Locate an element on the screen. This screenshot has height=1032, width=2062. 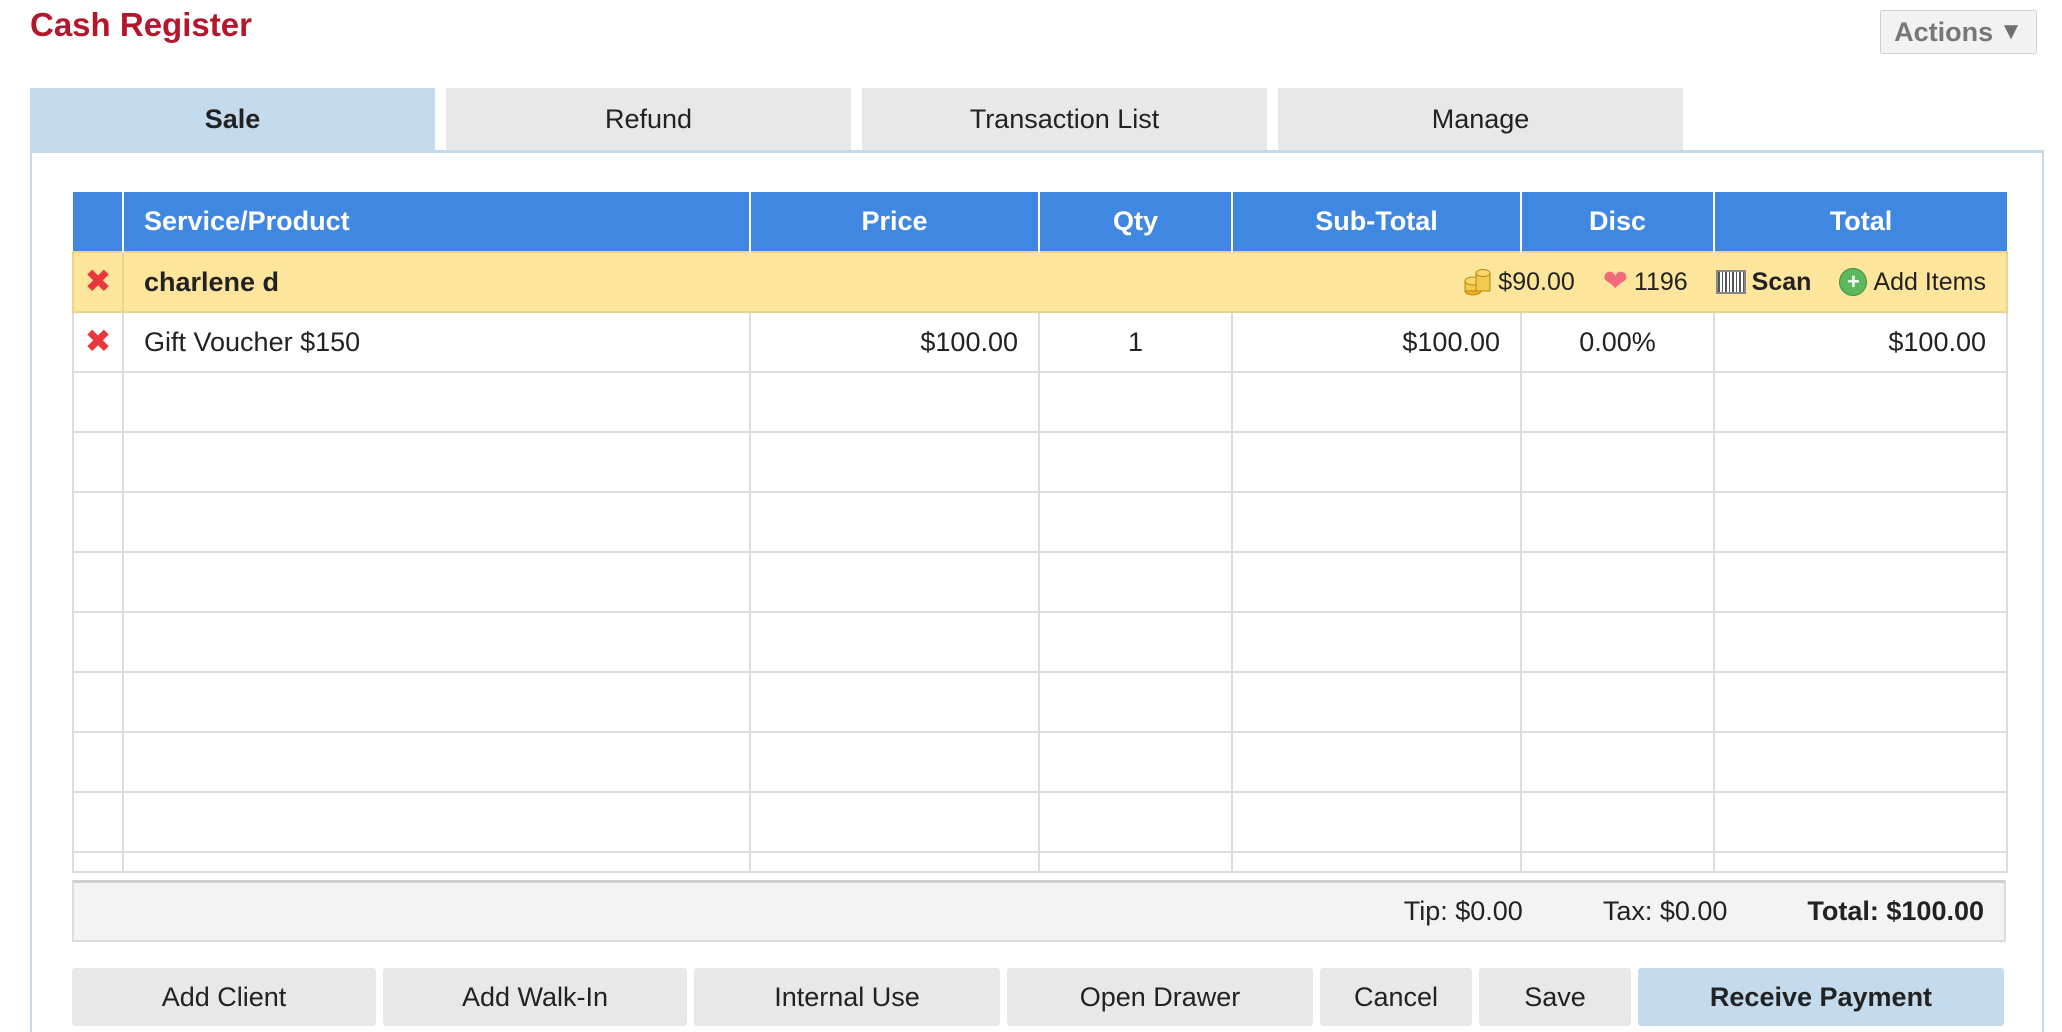
tab-sale: Sale is located at coordinates (232, 119).